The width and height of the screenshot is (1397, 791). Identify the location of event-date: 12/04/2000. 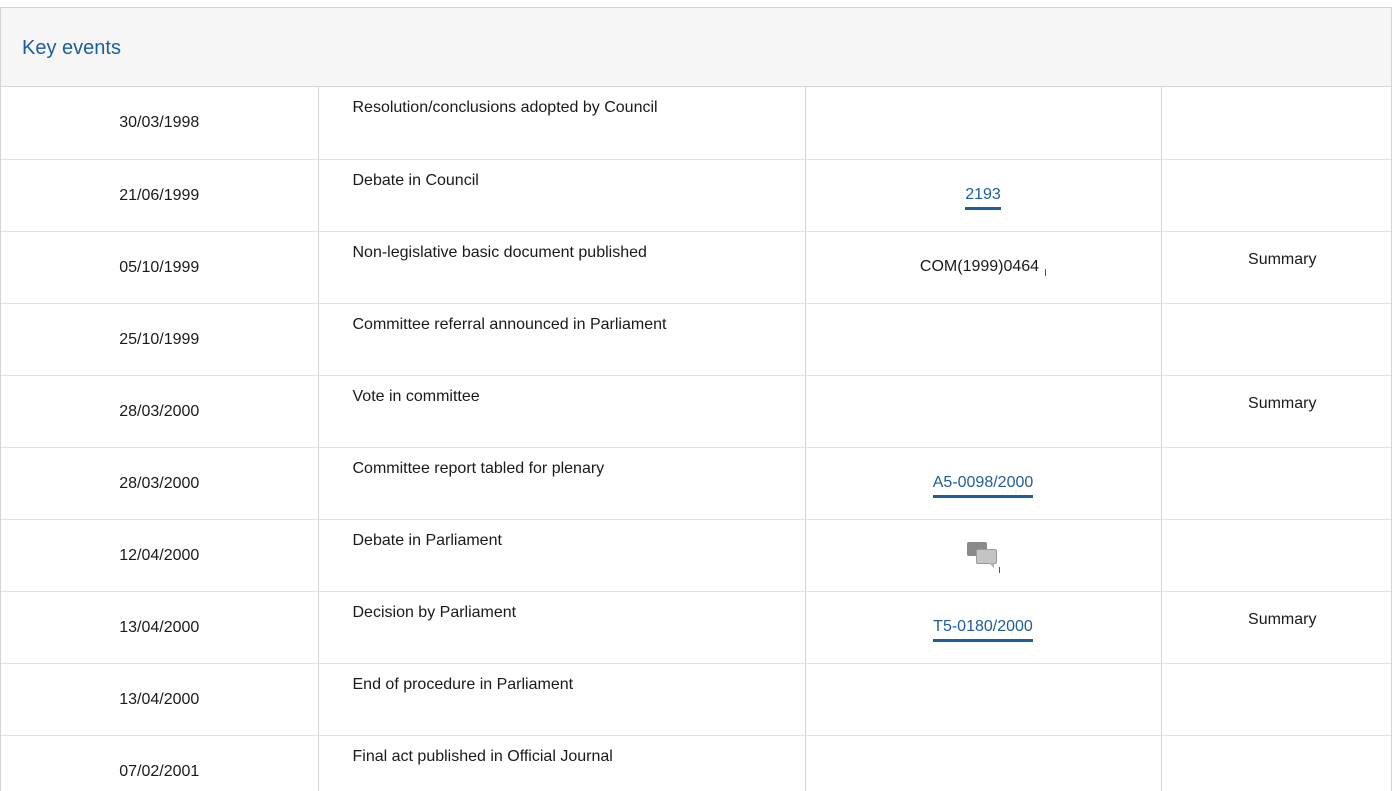
(160, 555).